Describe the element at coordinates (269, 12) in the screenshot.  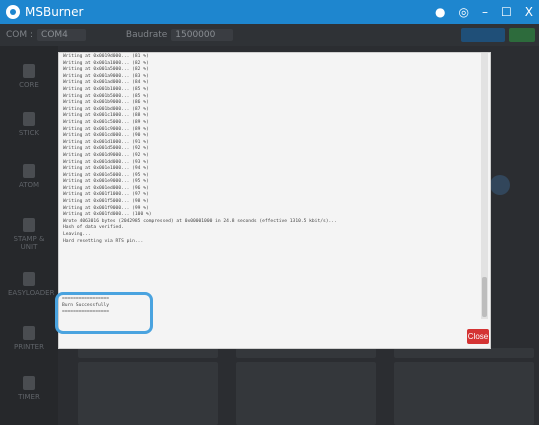
I see `title-bar: MSBurner ● ◎ – ☐ X` at that location.